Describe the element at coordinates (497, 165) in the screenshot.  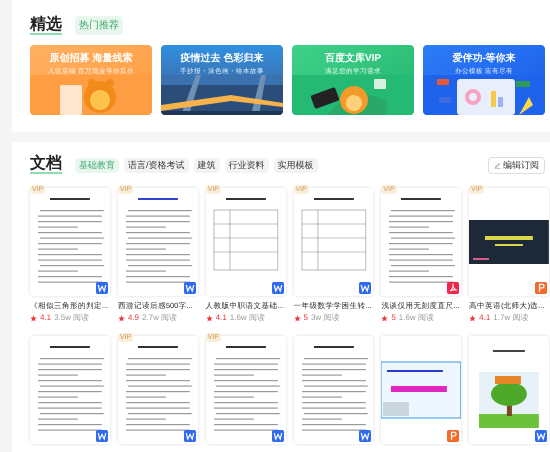
I see `edit-icon` at that location.